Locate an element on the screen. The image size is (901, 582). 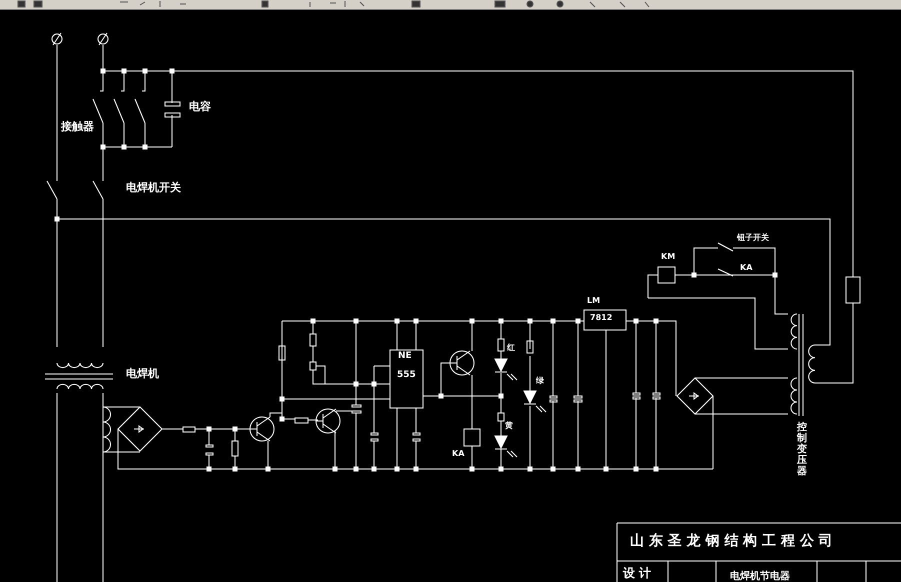
schematic-label: 绿 is located at coordinates (540, 381).